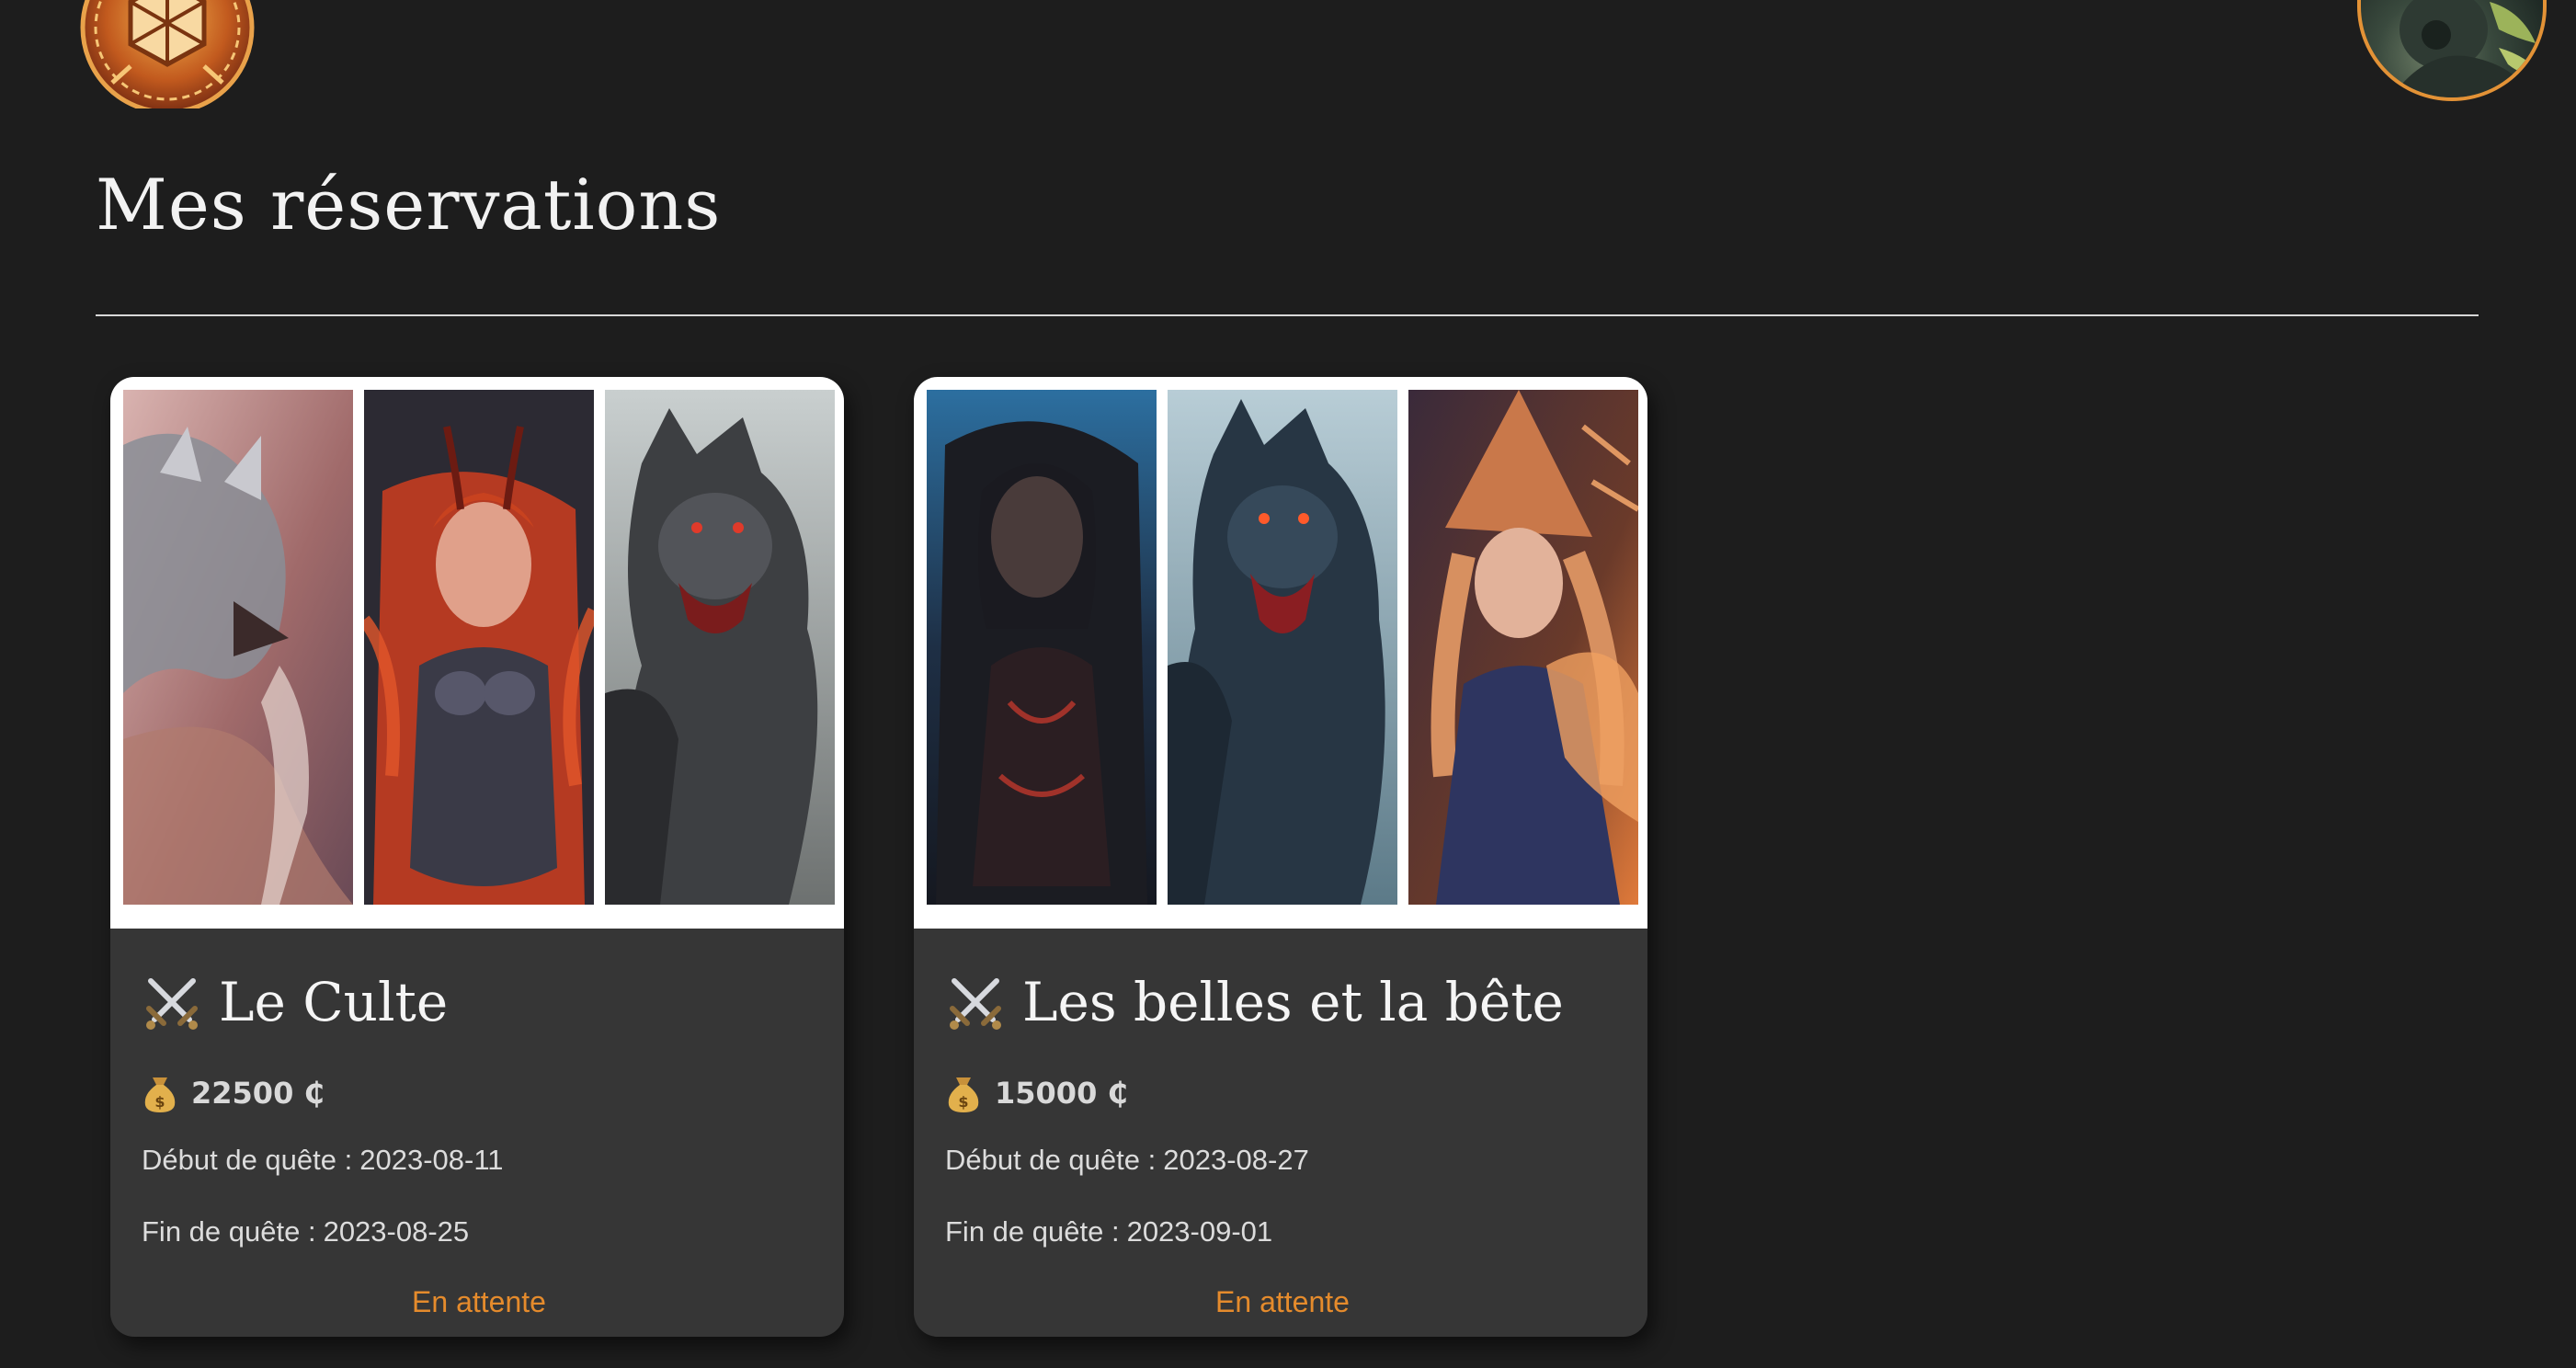 The image size is (2576, 1368). I want to click on price-row: $ 22500 ₵, so click(479, 1093).